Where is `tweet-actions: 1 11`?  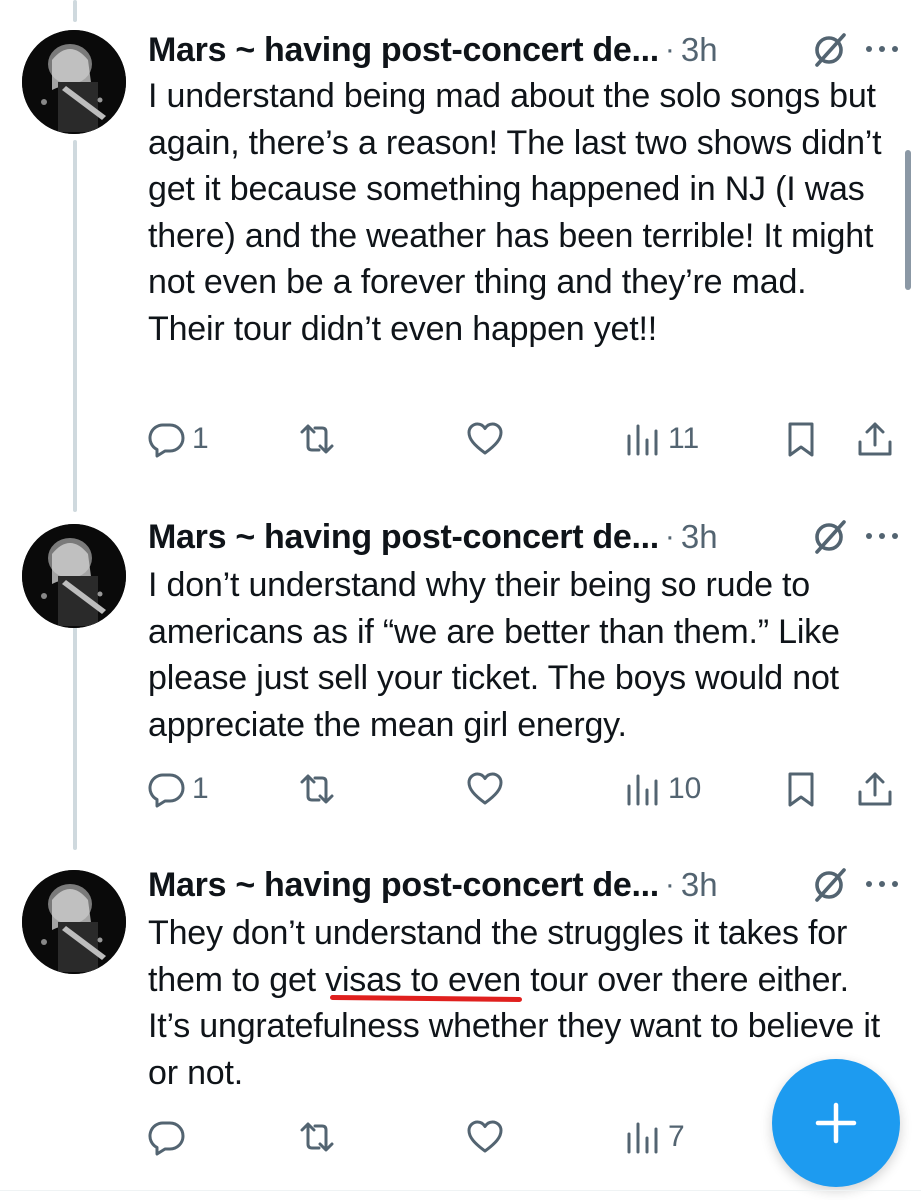
tweet-actions: 1 11 is located at coordinates (528, 439).